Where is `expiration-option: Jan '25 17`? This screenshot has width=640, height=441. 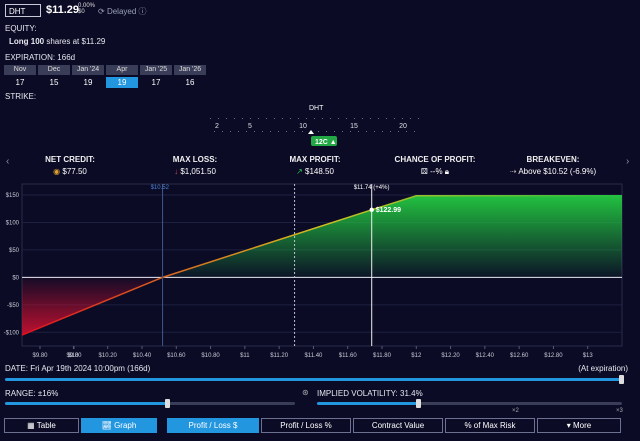
expiration-option: Jan '25 17 is located at coordinates (156, 76).